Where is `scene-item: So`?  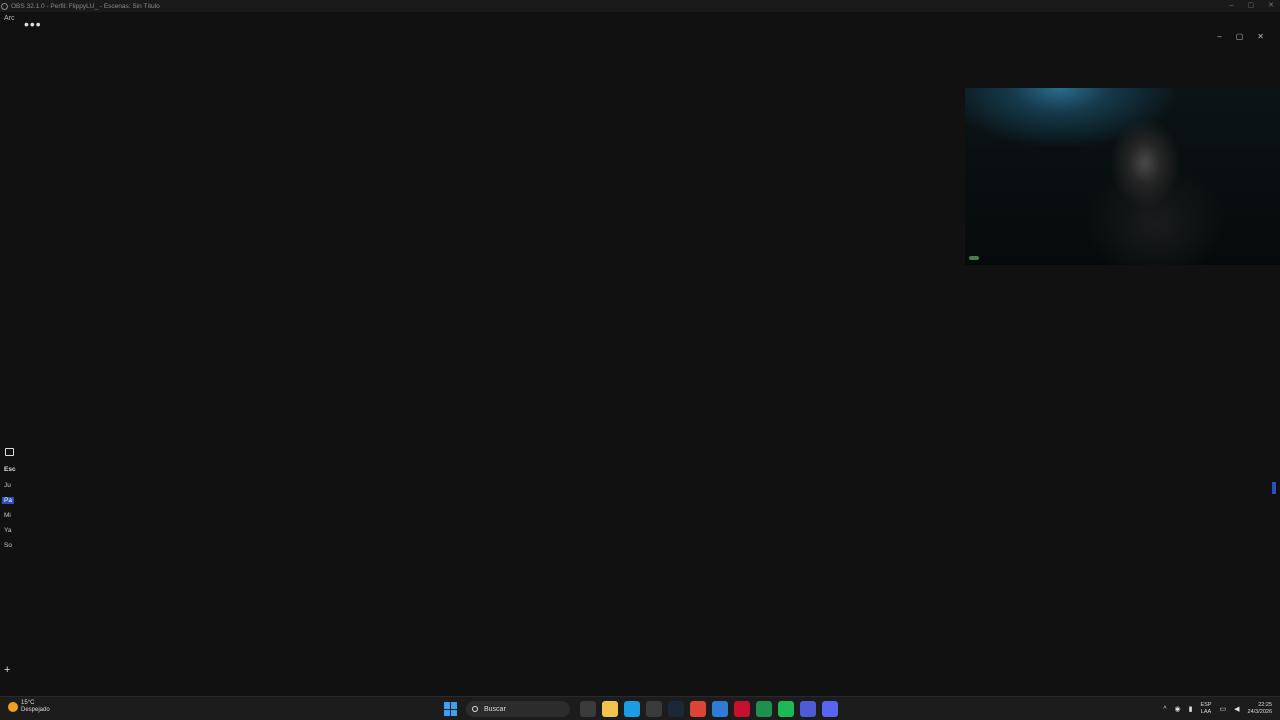
scene-item: So is located at coordinates (8, 545).